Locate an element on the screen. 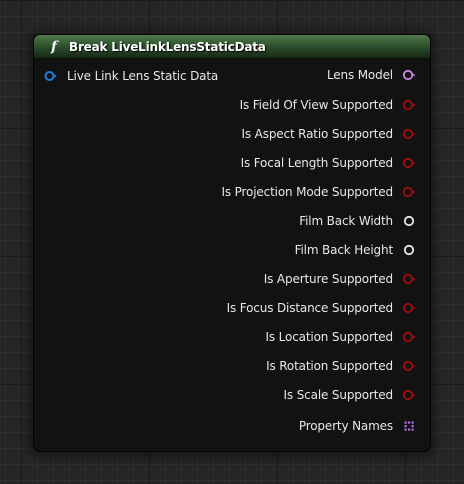 The height and width of the screenshot is (484, 464). output-pin-row: Is Scale Supported is located at coordinates (350, 395).